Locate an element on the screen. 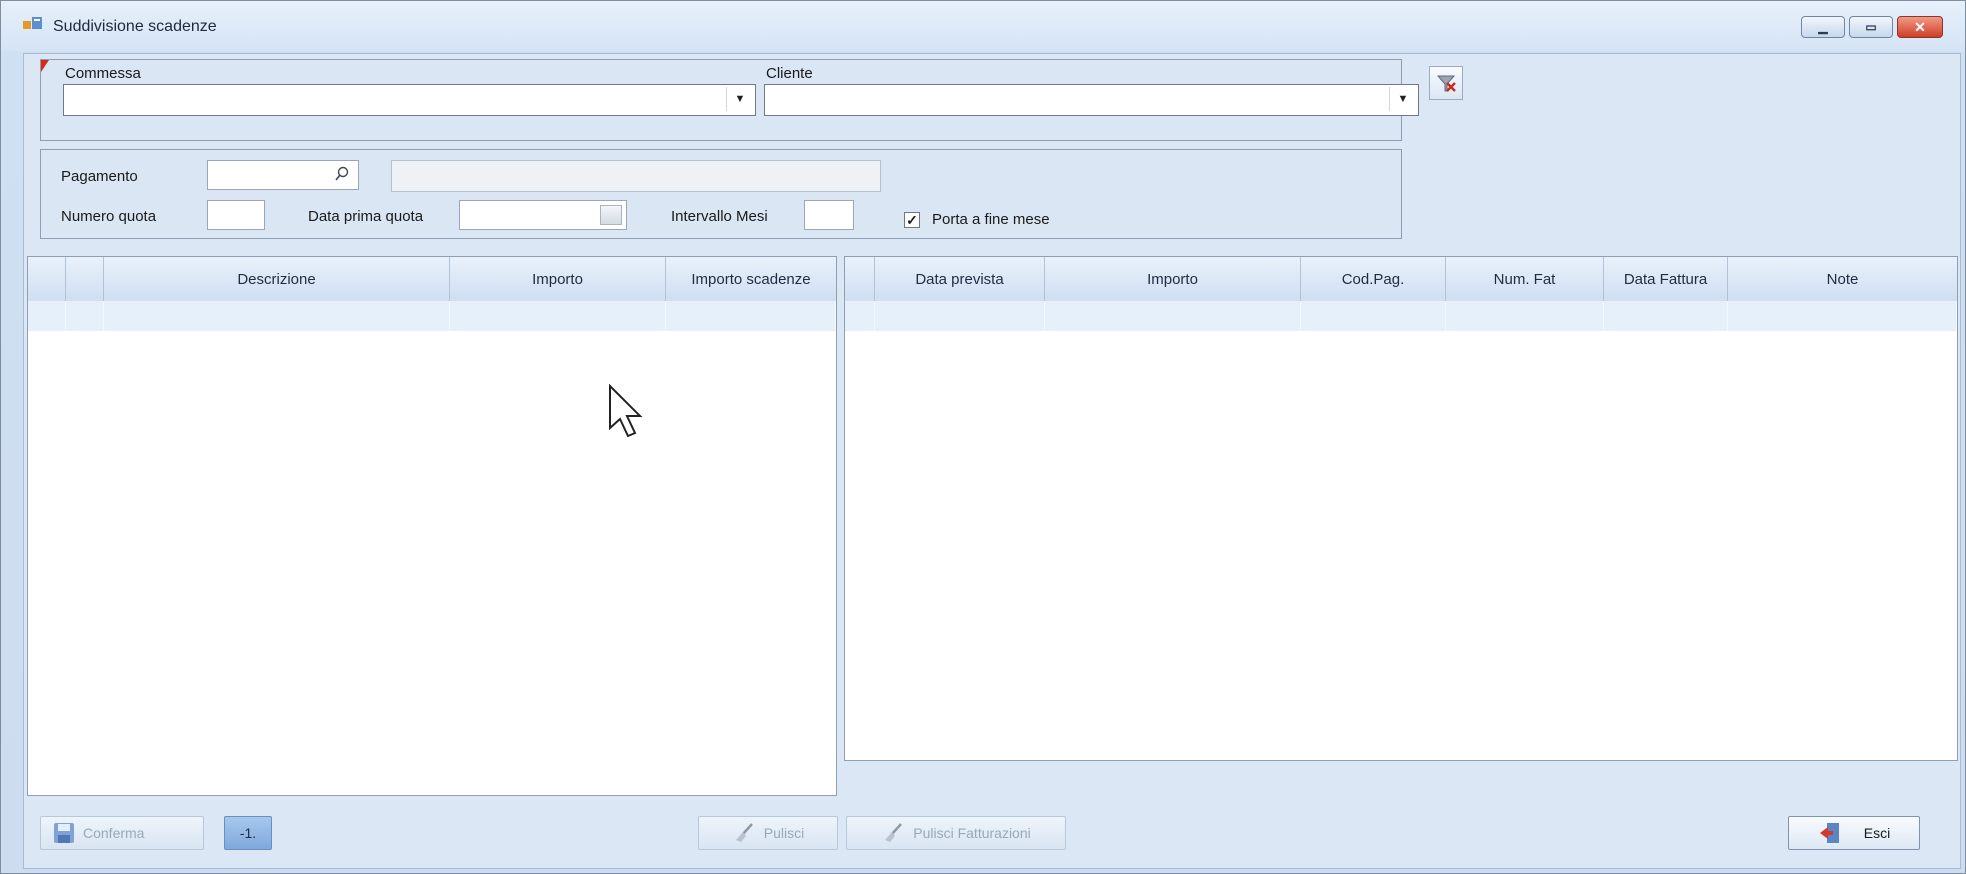 The width and height of the screenshot is (1966, 874). clear-filter-button is located at coordinates (1446, 83).